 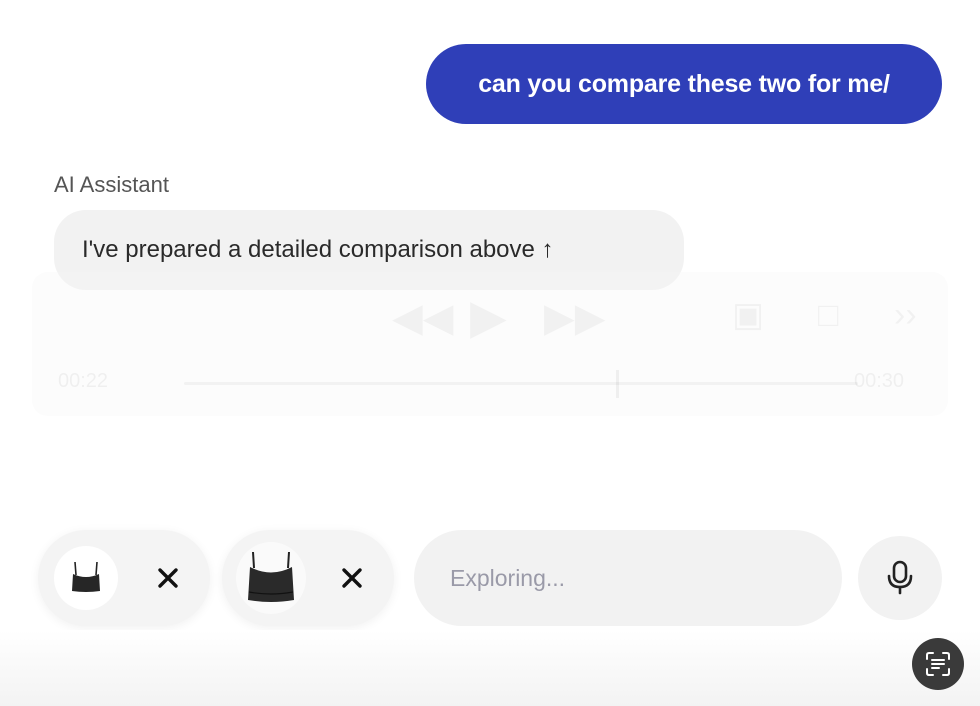 I want to click on progress-knob, so click(x=617, y=384).